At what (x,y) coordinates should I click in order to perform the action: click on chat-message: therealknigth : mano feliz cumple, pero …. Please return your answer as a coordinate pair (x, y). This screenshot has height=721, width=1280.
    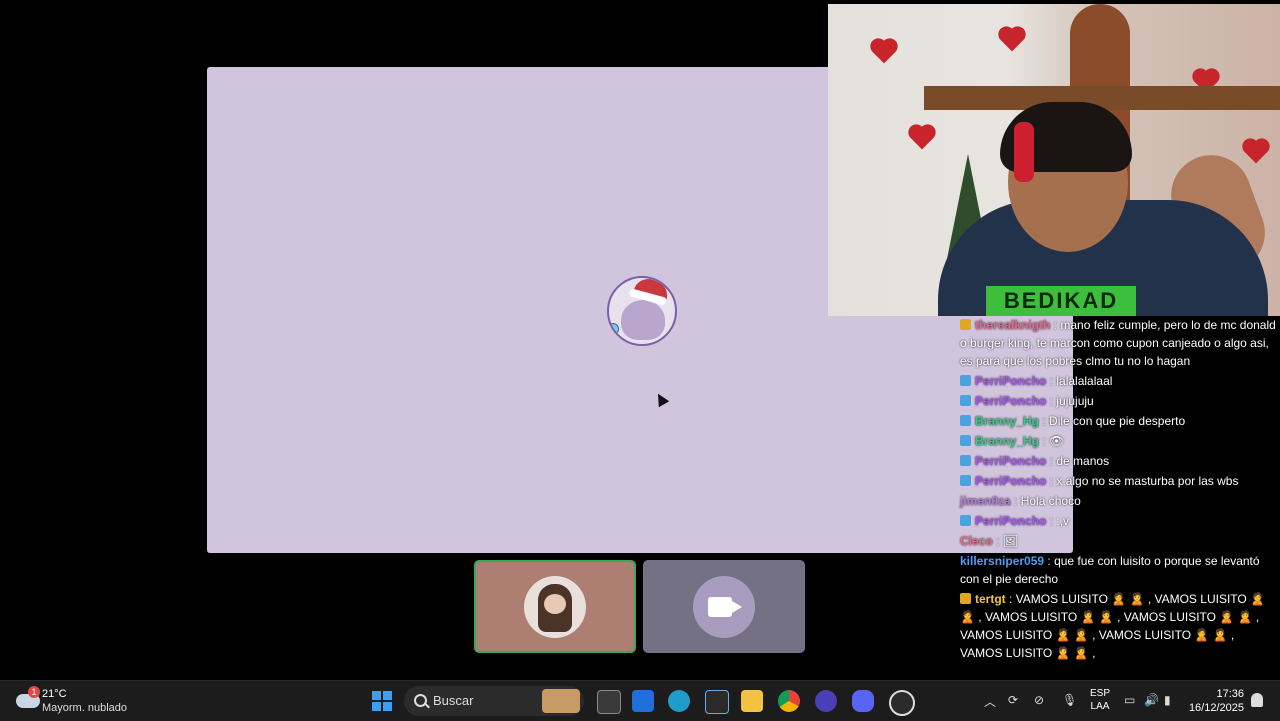
    Looking at the image, I should click on (1118, 343).